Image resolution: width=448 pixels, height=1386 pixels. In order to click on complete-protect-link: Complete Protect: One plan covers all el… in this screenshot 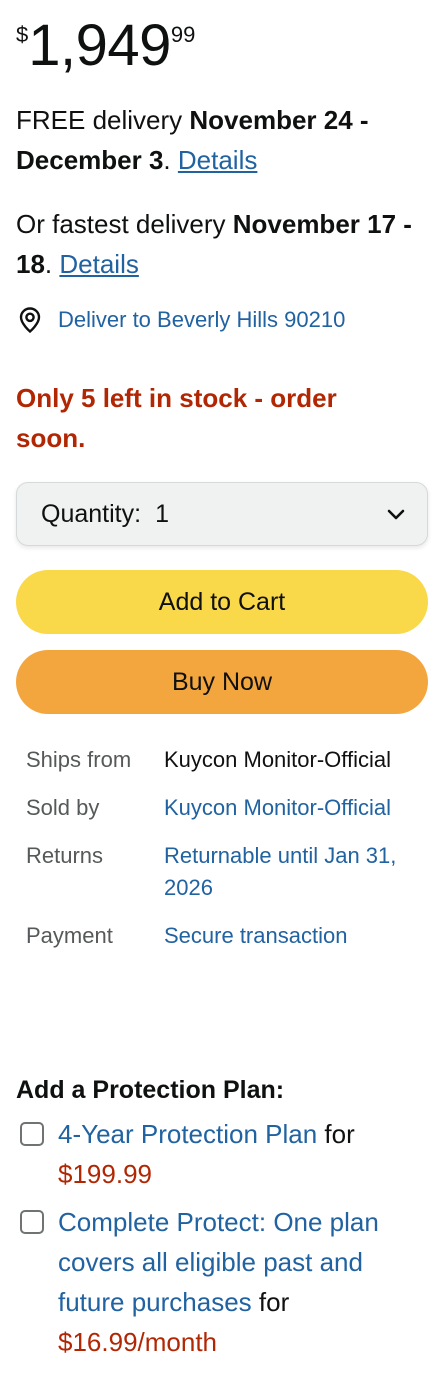, I will do `click(218, 1262)`.